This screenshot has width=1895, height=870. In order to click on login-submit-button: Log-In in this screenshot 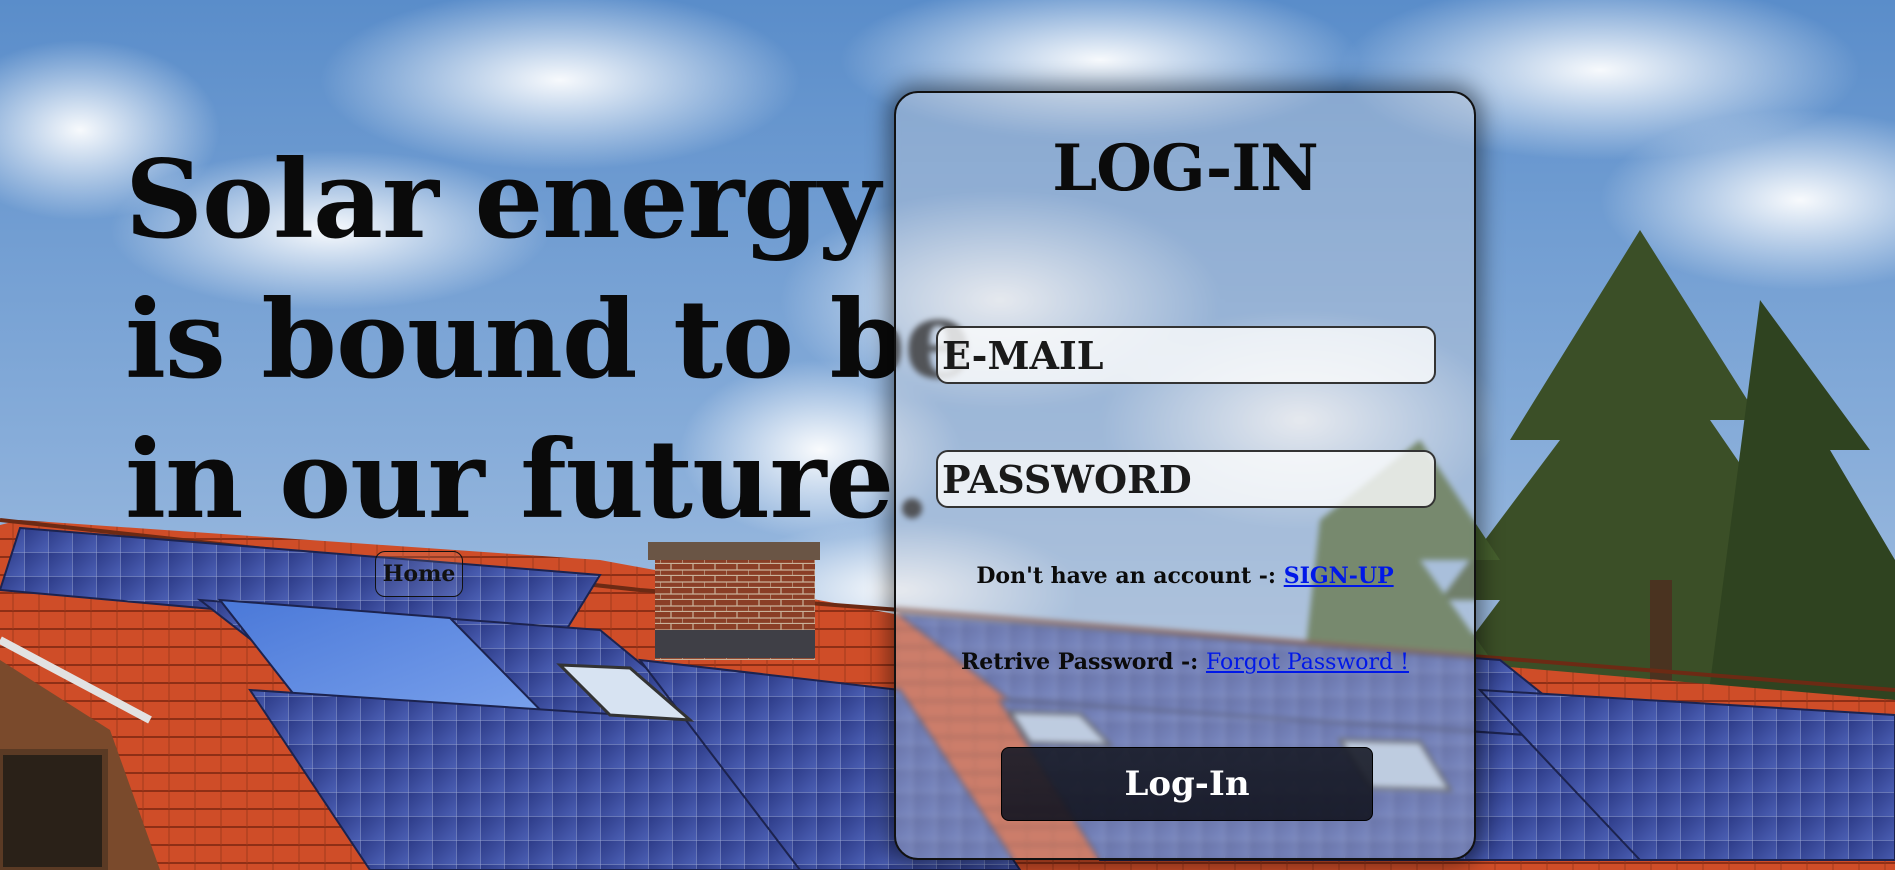, I will do `click(1187, 784)`.